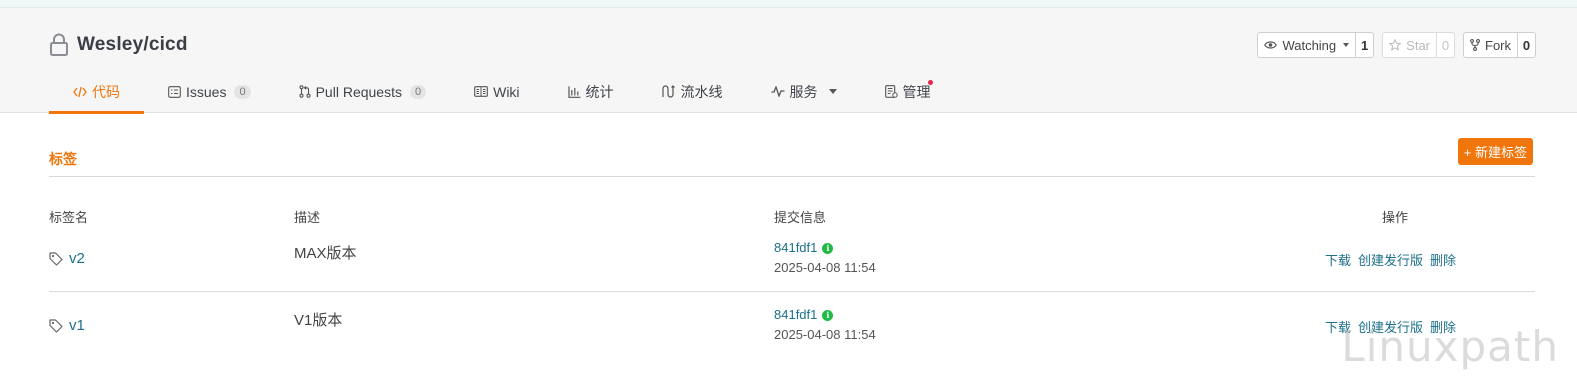 This screenshot has width=1577, height=379. Describe the element at coordinates (1495, 151) in the screenshot. I see `new-tag-button: + 新建标签` at that location.